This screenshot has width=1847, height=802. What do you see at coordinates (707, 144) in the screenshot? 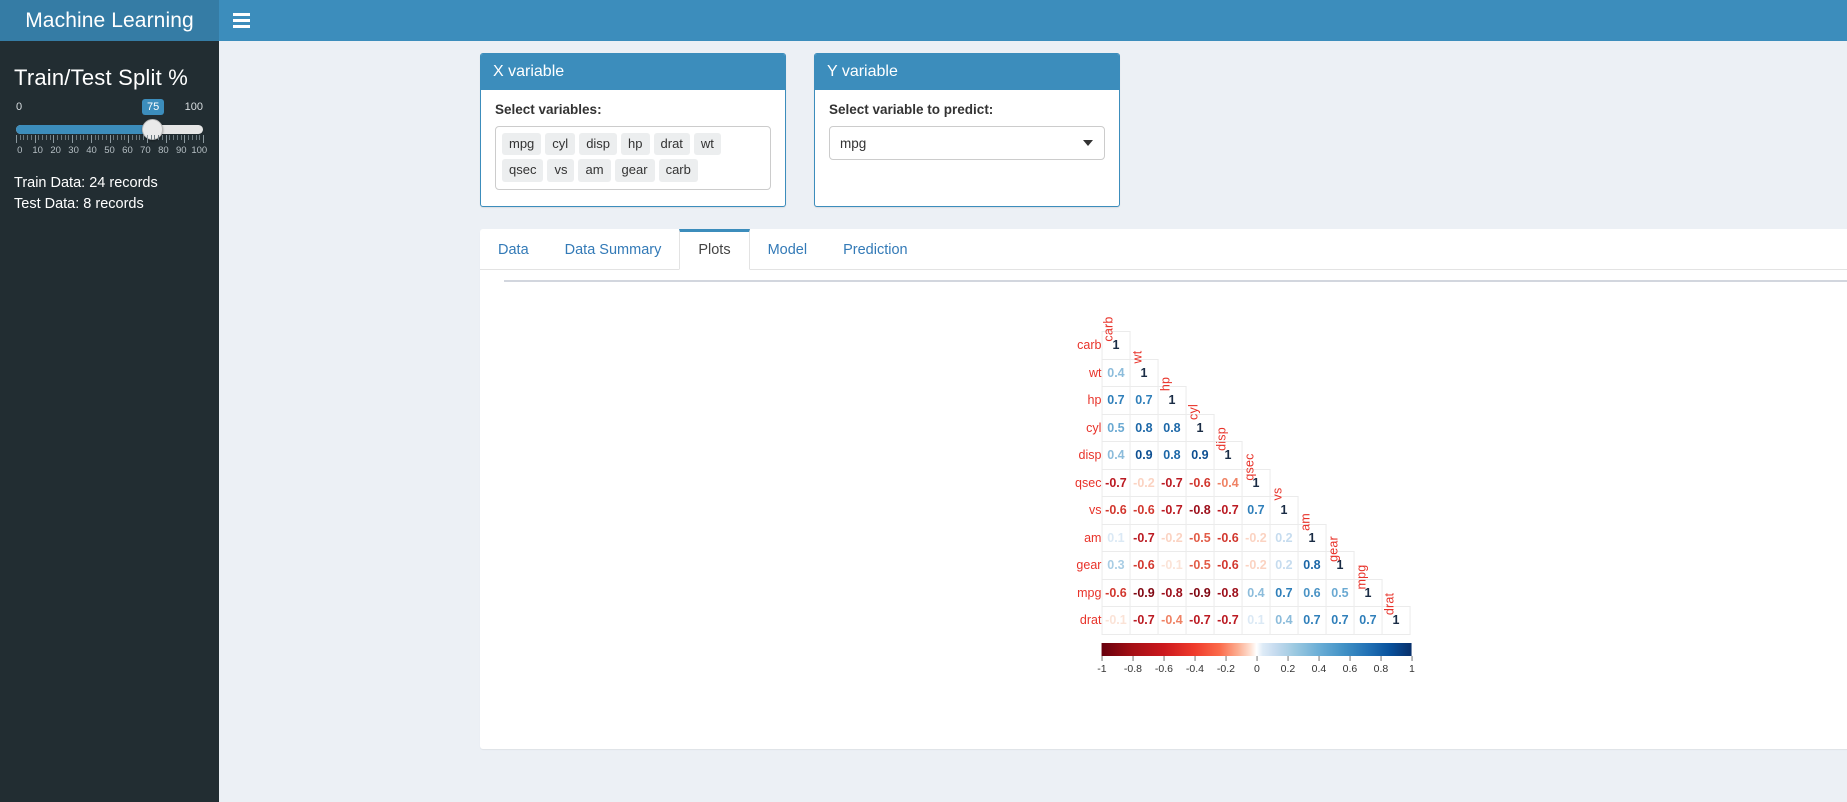
I see `x-variable-tag: wt` at bounding box center [707, 144].